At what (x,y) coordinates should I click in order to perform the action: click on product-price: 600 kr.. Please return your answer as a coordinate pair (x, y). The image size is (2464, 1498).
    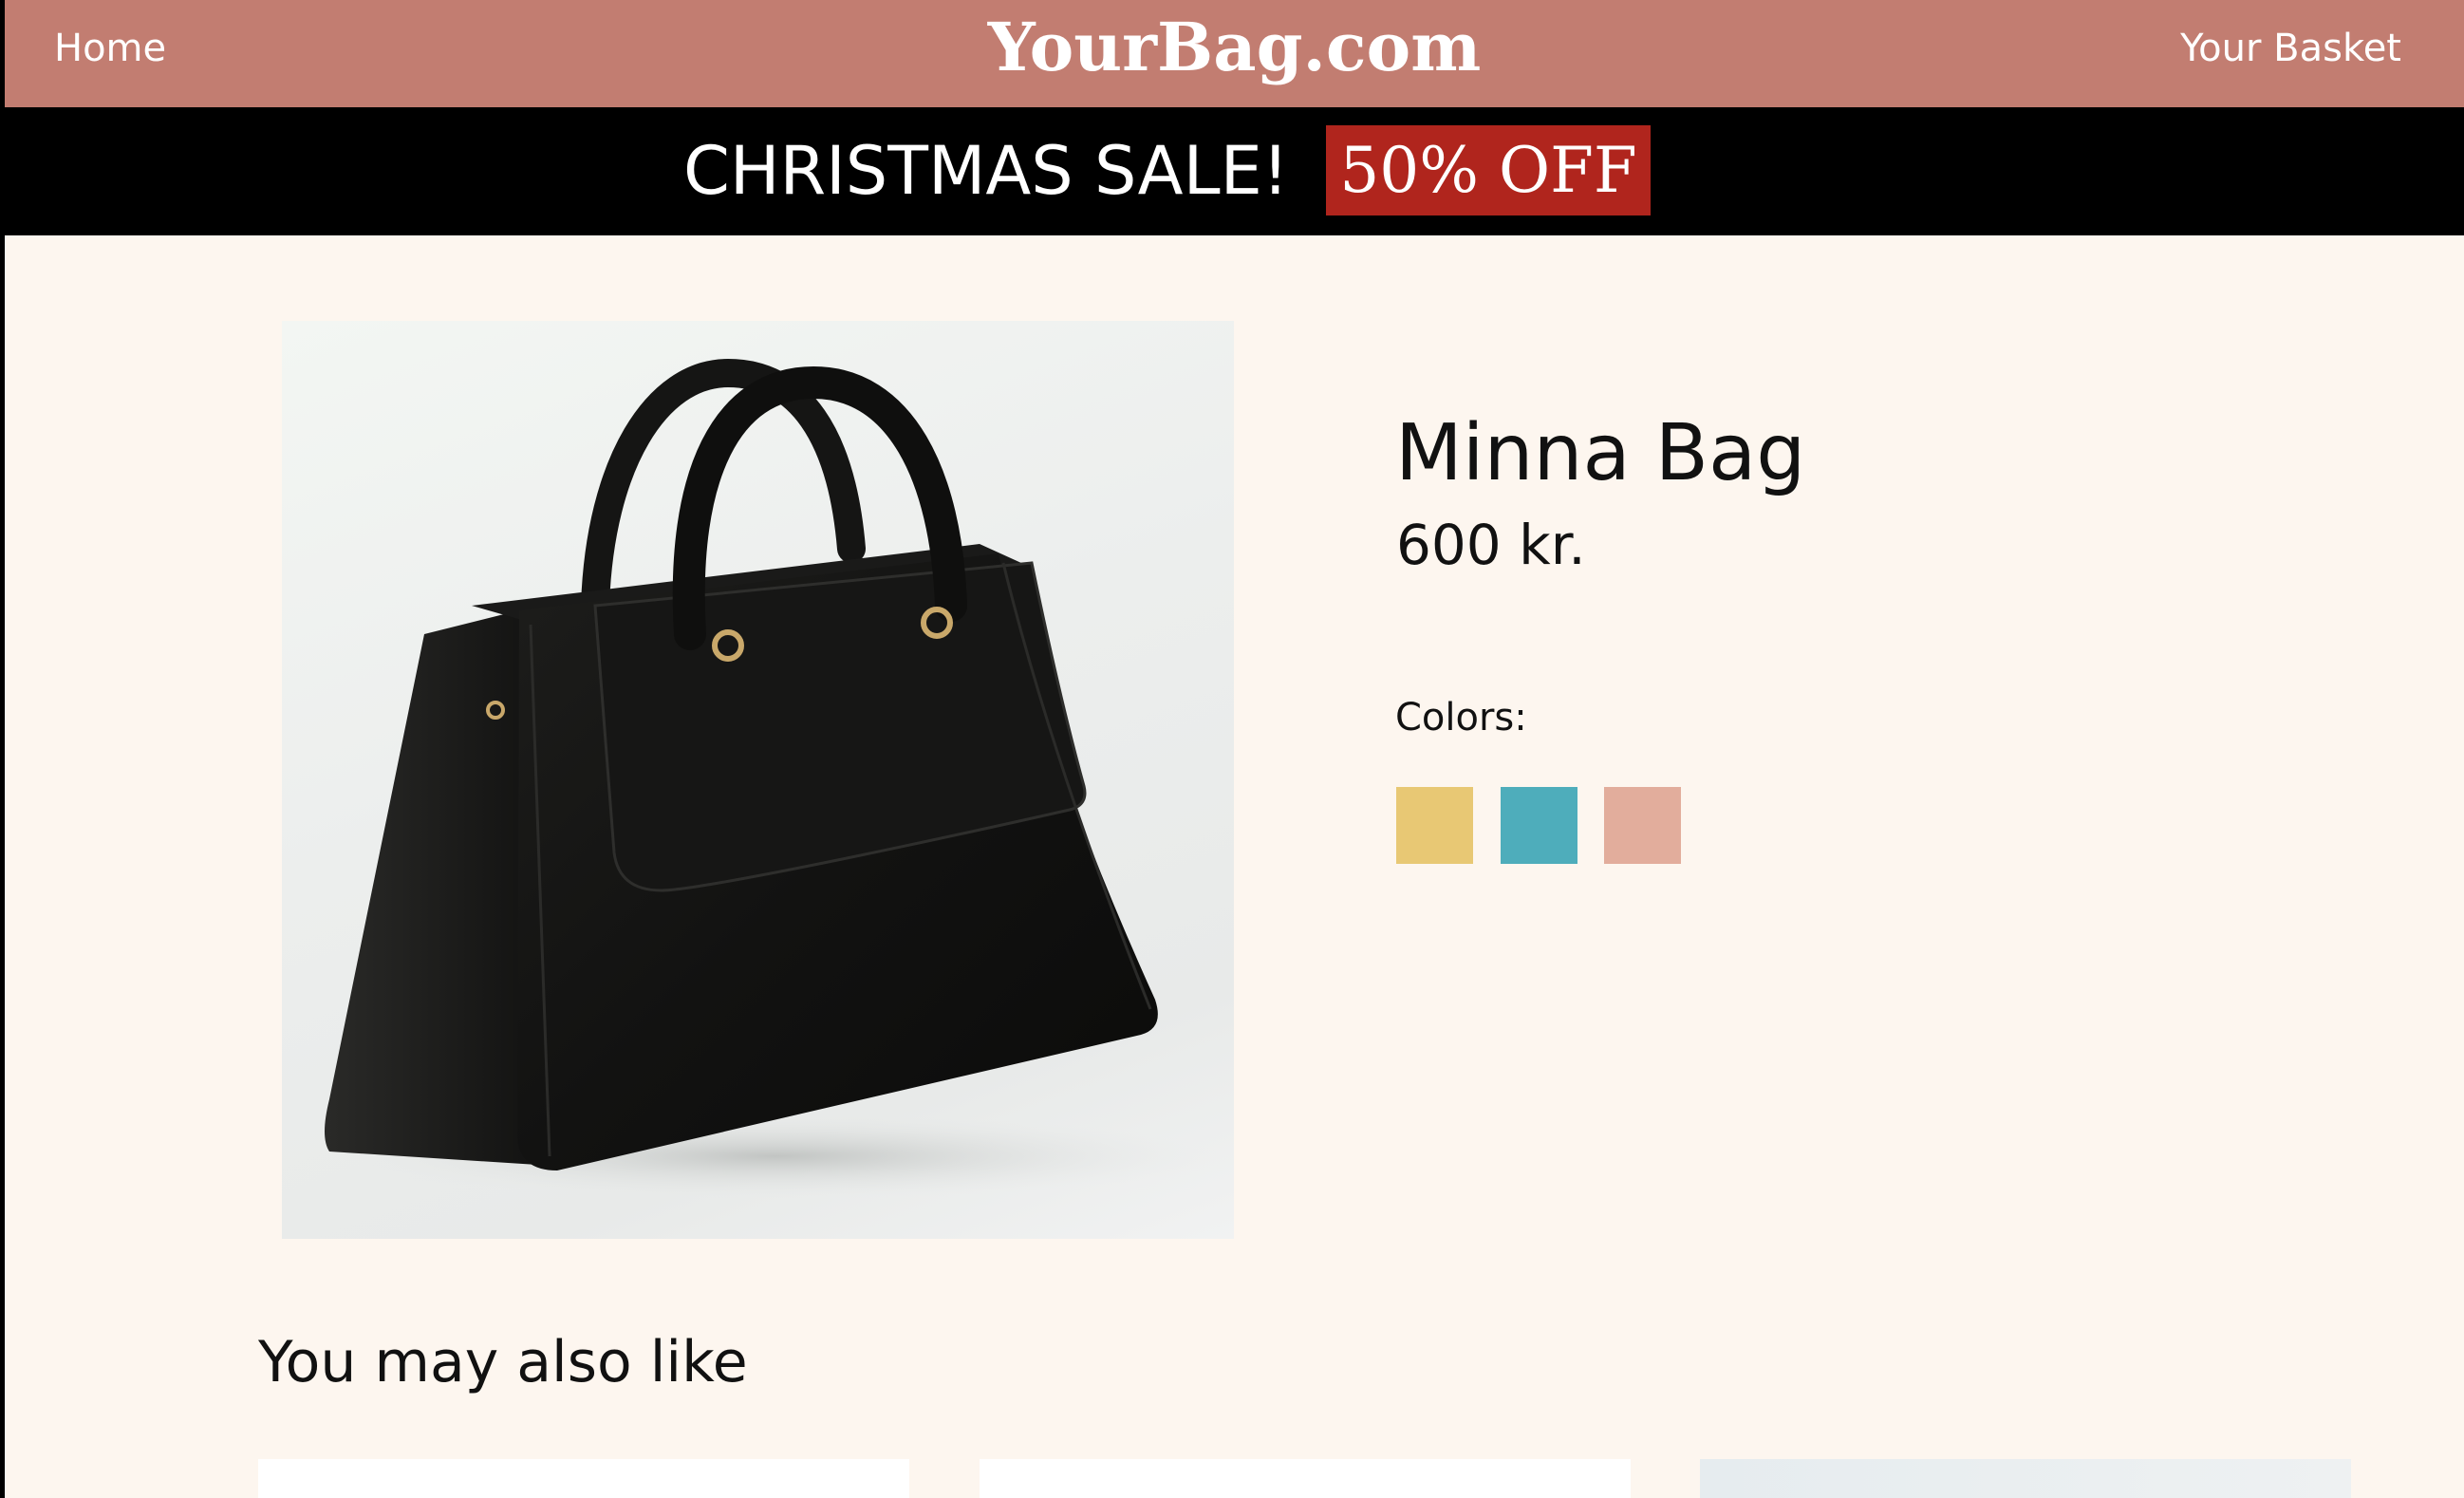
    Looking at the image, I should click on (1491, 545).